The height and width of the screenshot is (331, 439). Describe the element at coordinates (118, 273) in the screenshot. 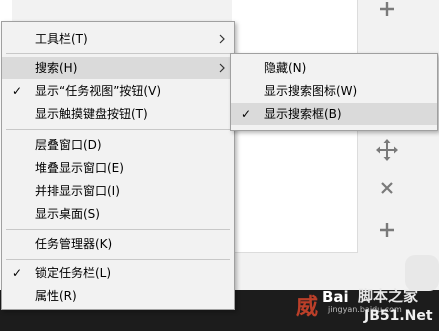

I see `menu-item-lock-taskbar: ✓ 锁定任务栏(L)` at that location.